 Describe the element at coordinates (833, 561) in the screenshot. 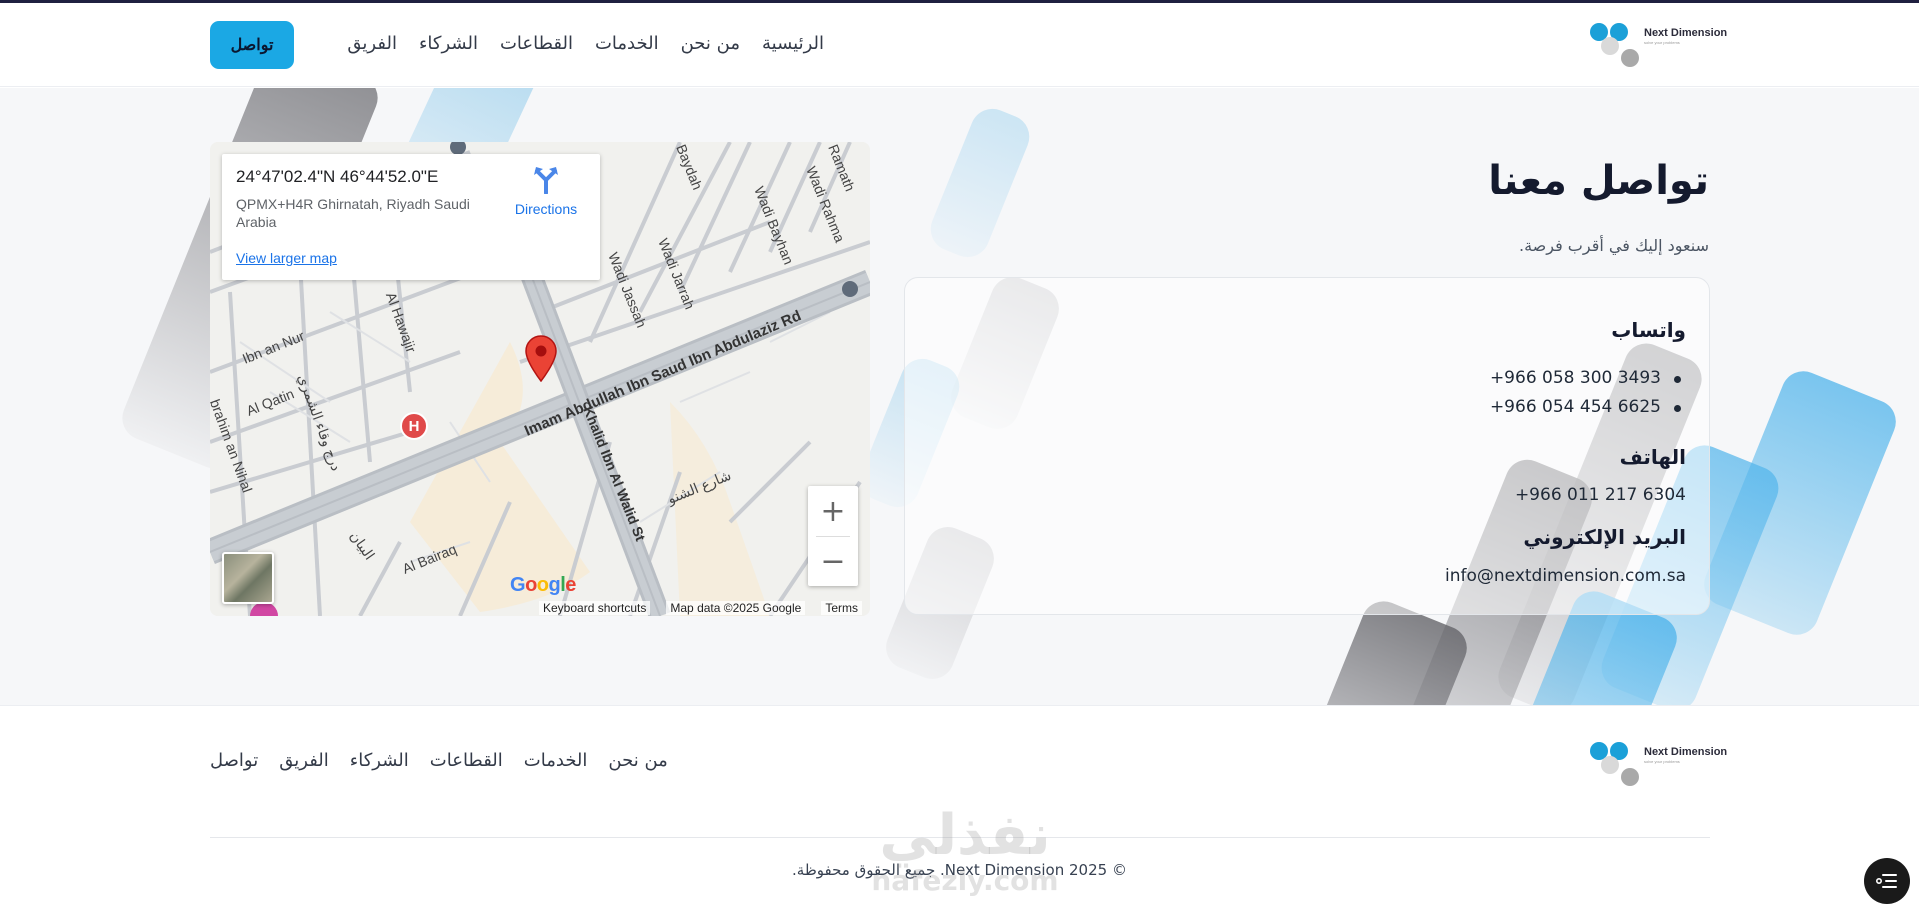

I see `zoom-out-button: −` at that location.